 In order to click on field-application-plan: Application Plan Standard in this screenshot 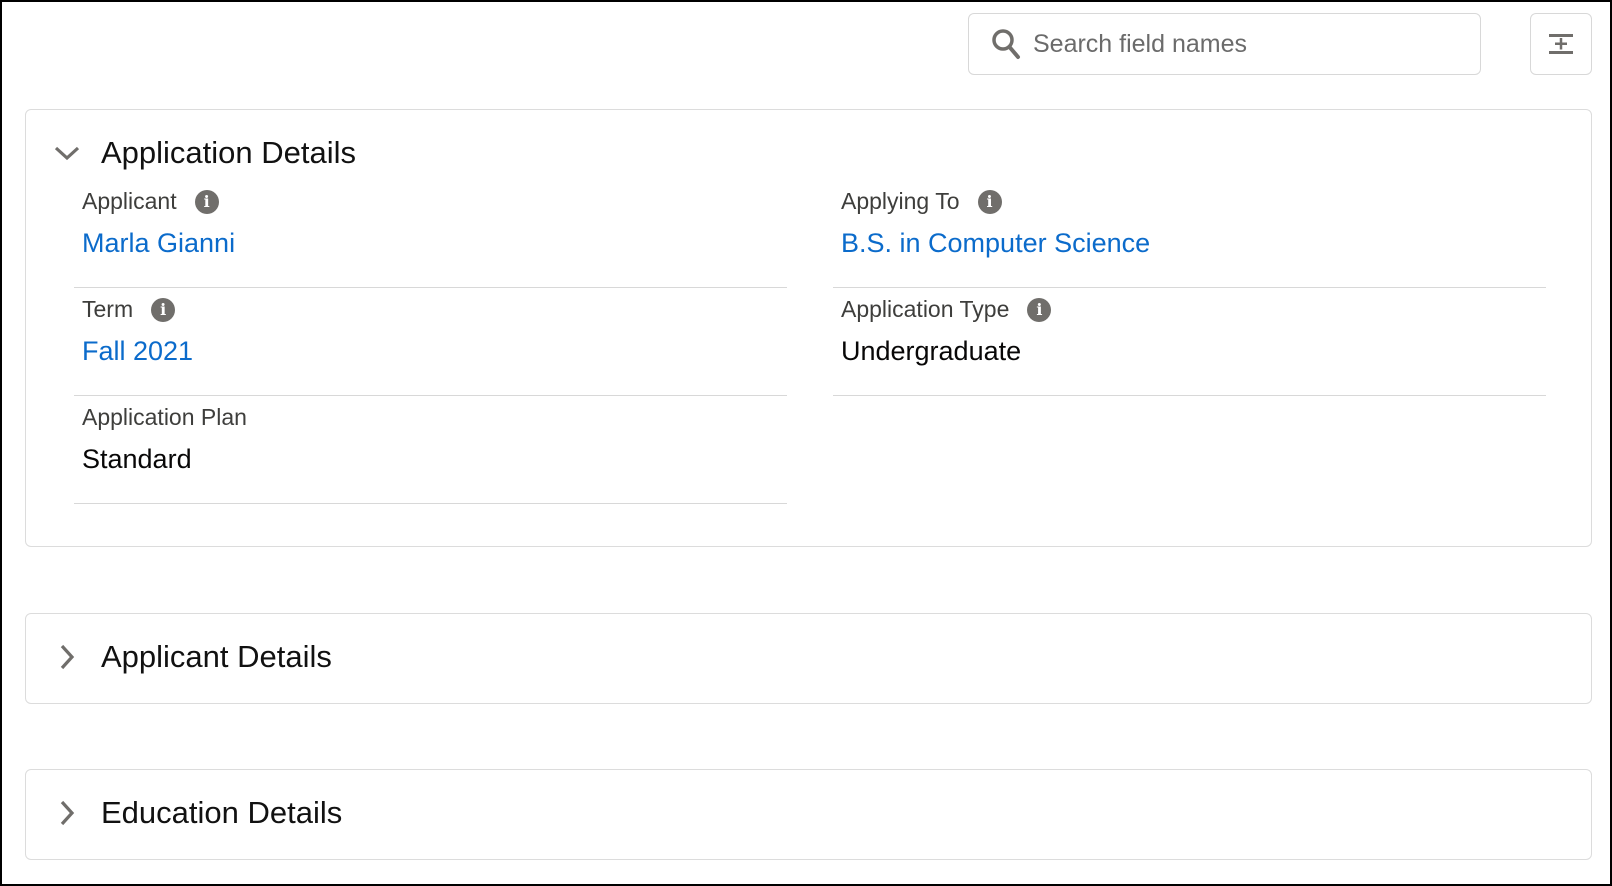, I will do `click(430, 450)`.